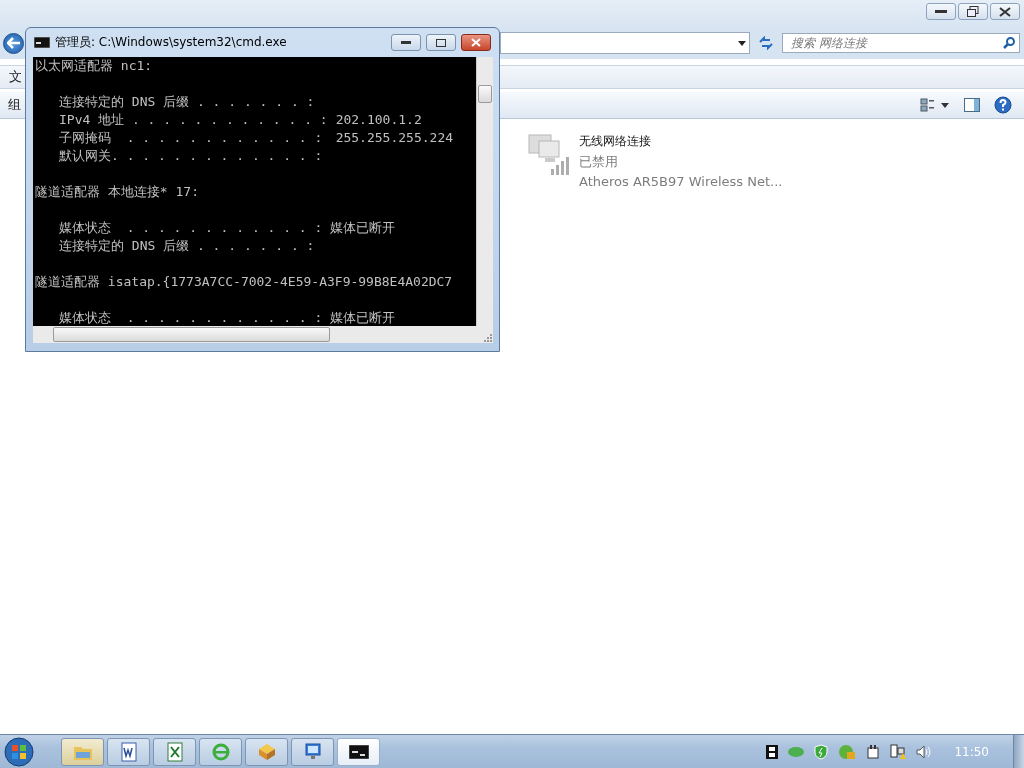  What do you see at coordinates (312, 751) in the screenshot?
I see `monitor-icon` at bounding box center [312, 751].